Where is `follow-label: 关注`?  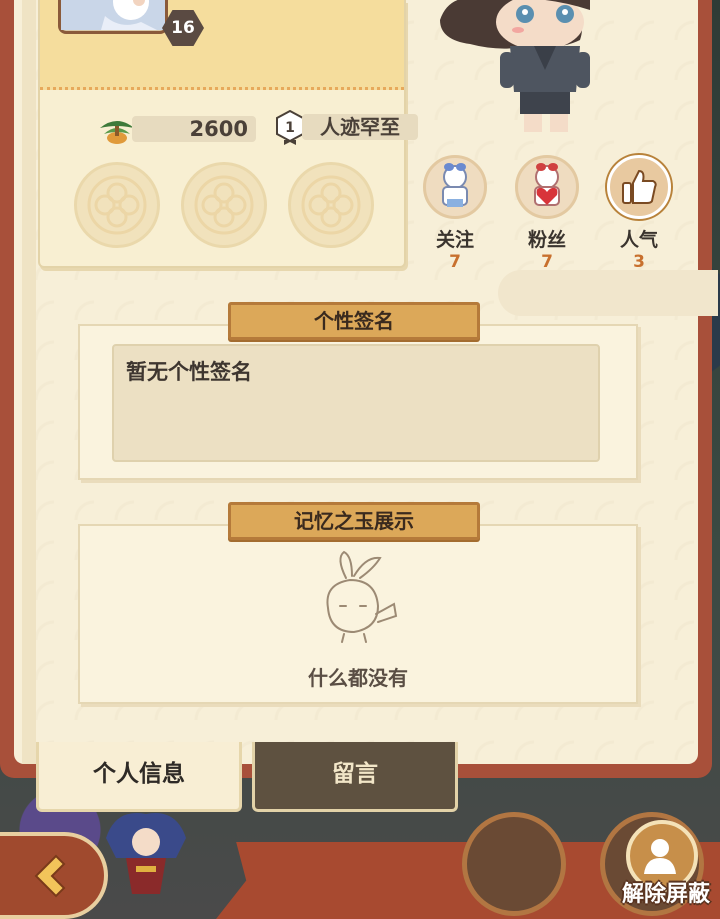 follow-label: 关注 is located at coordinates (454, 240).